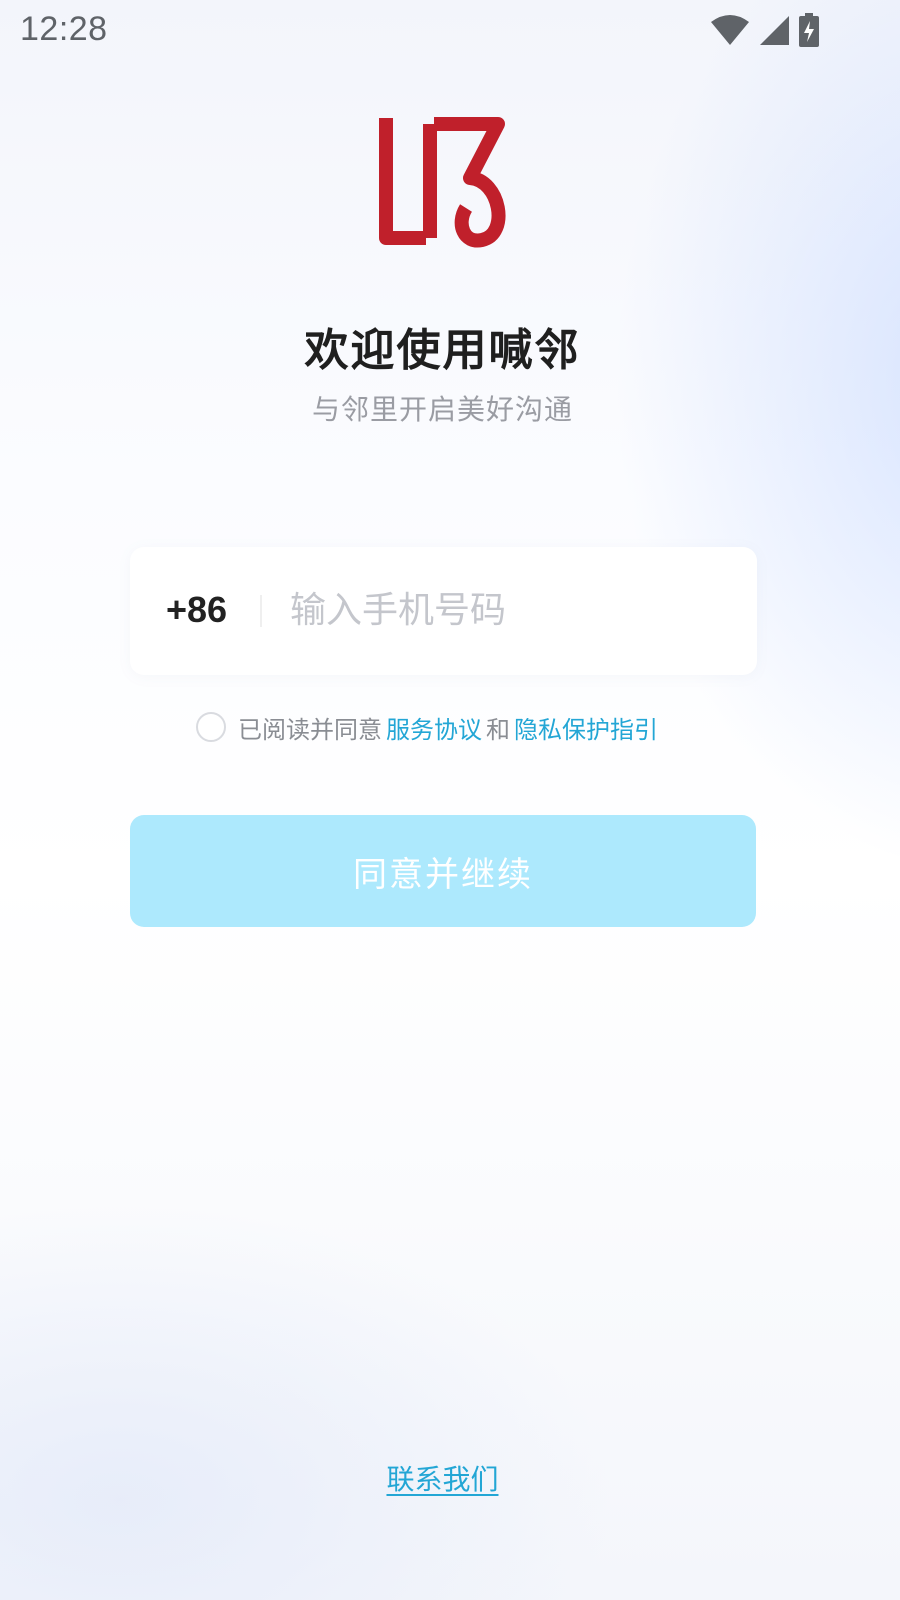  What do you see at coordinates (498, 729) in the screenshot?
I see `agreement-conjunction: 和` at bounding box center [498, 729].